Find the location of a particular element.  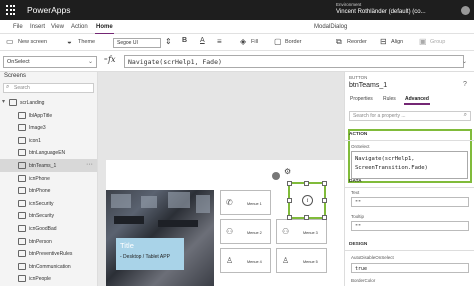

screens-search-input: ⌕ Search is located at coordinates (48, 88).